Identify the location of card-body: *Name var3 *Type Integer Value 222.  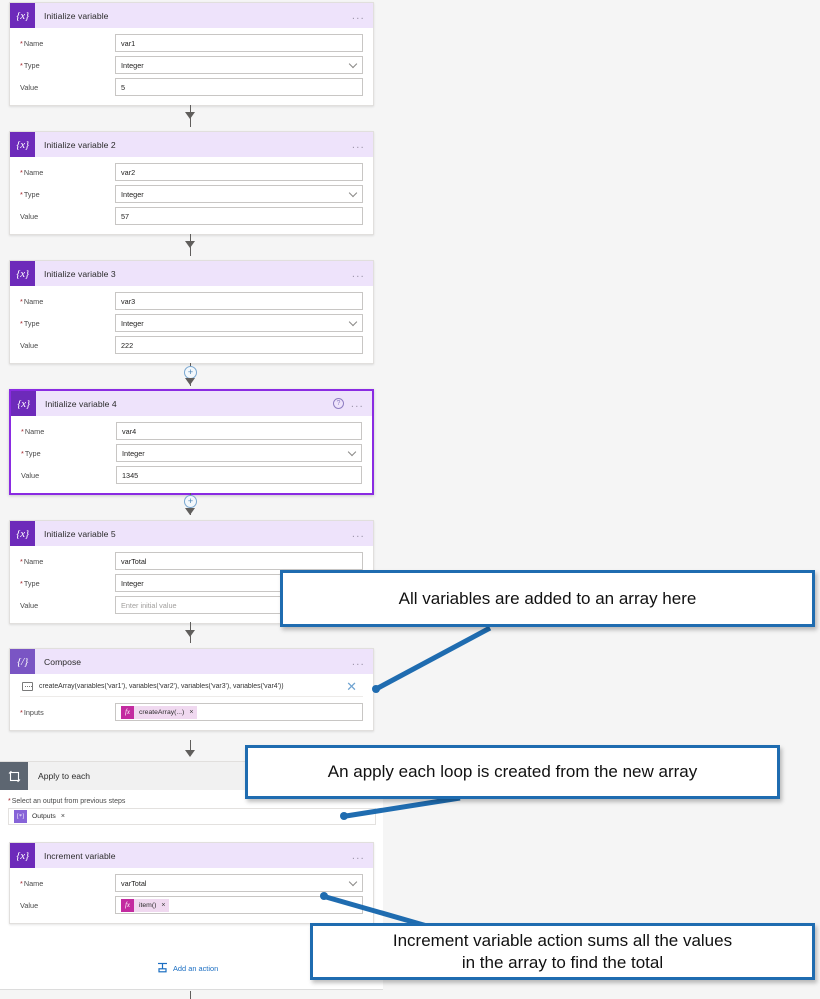
(191, 324).